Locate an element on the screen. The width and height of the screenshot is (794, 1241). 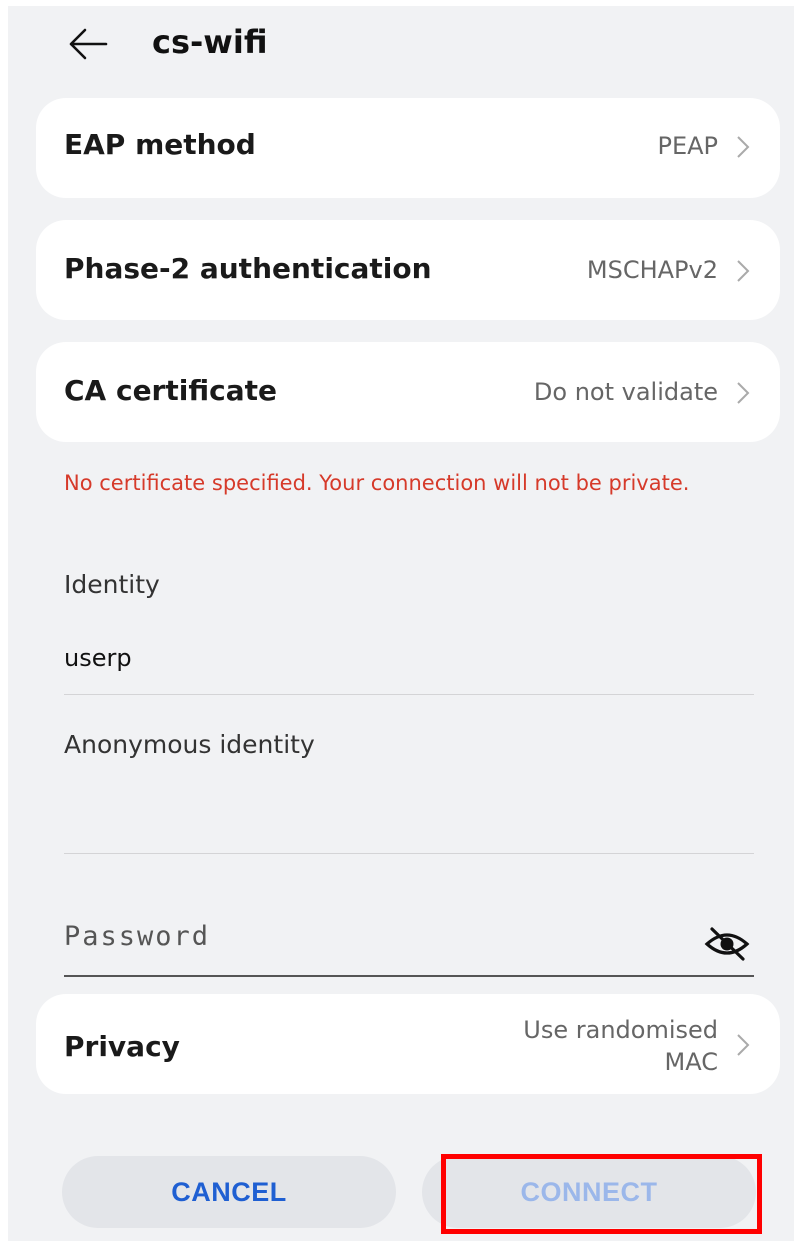
anonymous-identity-divider is located at coordinates (409, 853).